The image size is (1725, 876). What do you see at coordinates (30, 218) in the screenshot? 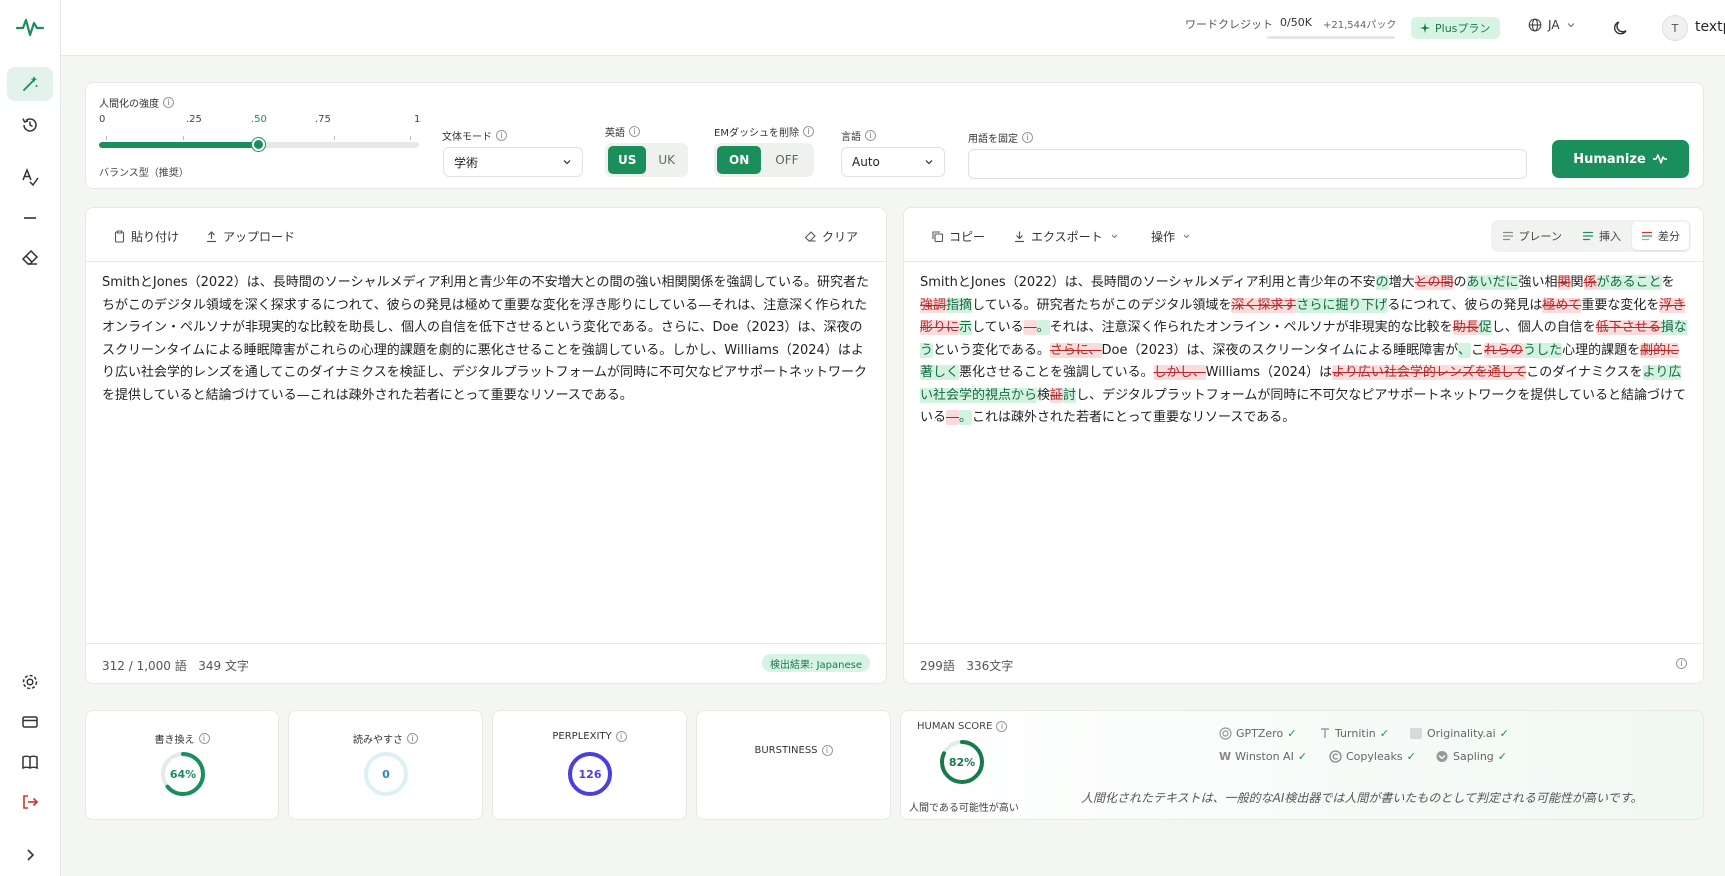
I see `nav-divider-tool` at bounding box center [30, 218].